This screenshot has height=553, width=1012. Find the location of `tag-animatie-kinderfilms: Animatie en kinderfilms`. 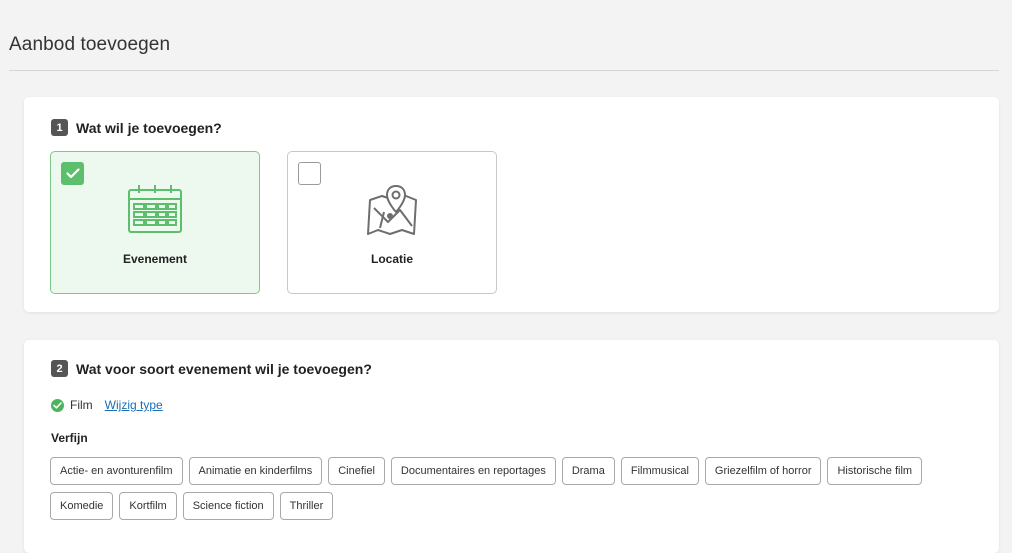

tag-animatie-kinderfilms: Animatie en kinderfilms is located at coordinates (255, 471).